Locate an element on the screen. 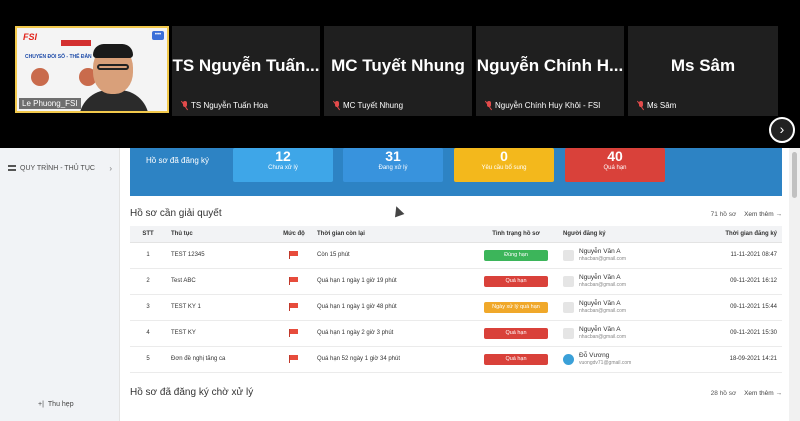 This screenshot has height=421, width=800. cell-remaining: Quá hạn 1 ngày 1 giờ 48 phút is located at coordinates (393, 307).